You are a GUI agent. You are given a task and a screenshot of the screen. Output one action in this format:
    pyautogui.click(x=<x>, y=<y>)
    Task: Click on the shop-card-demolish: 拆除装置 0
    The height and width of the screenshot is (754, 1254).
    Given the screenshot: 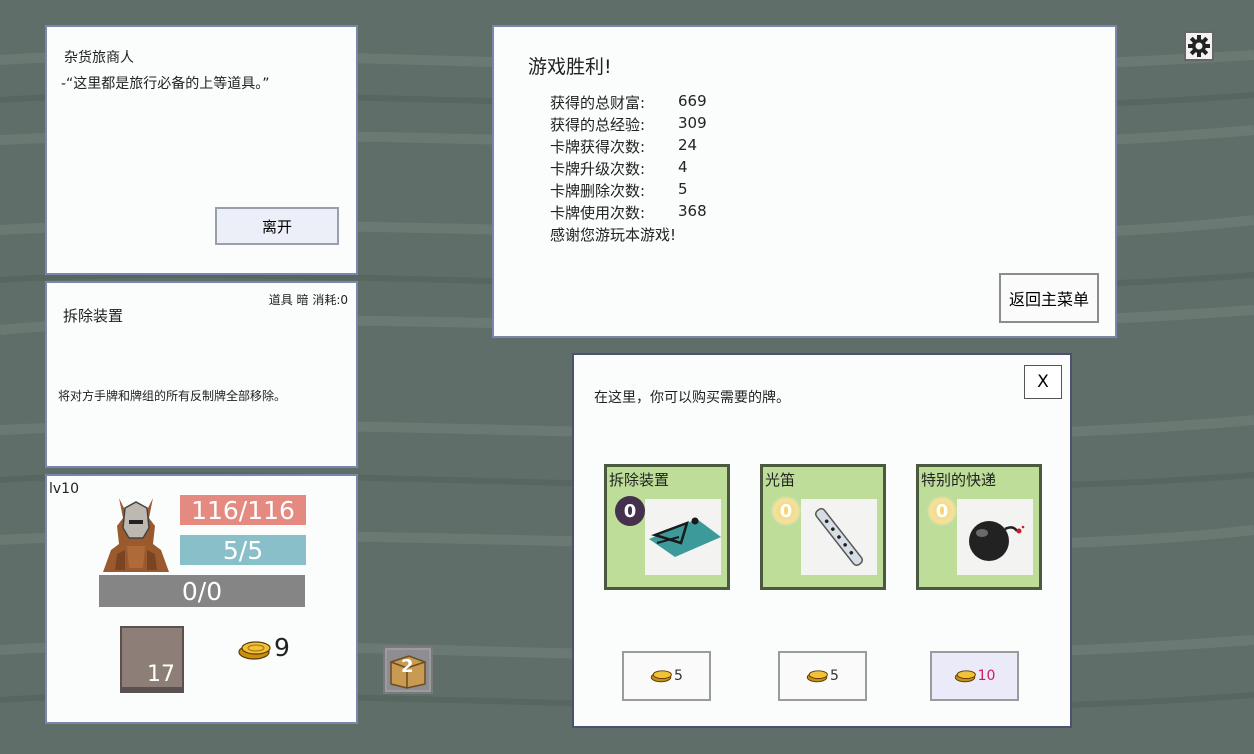 What is the action you would take?
    pyautogui.click(x=667, y=527)
    